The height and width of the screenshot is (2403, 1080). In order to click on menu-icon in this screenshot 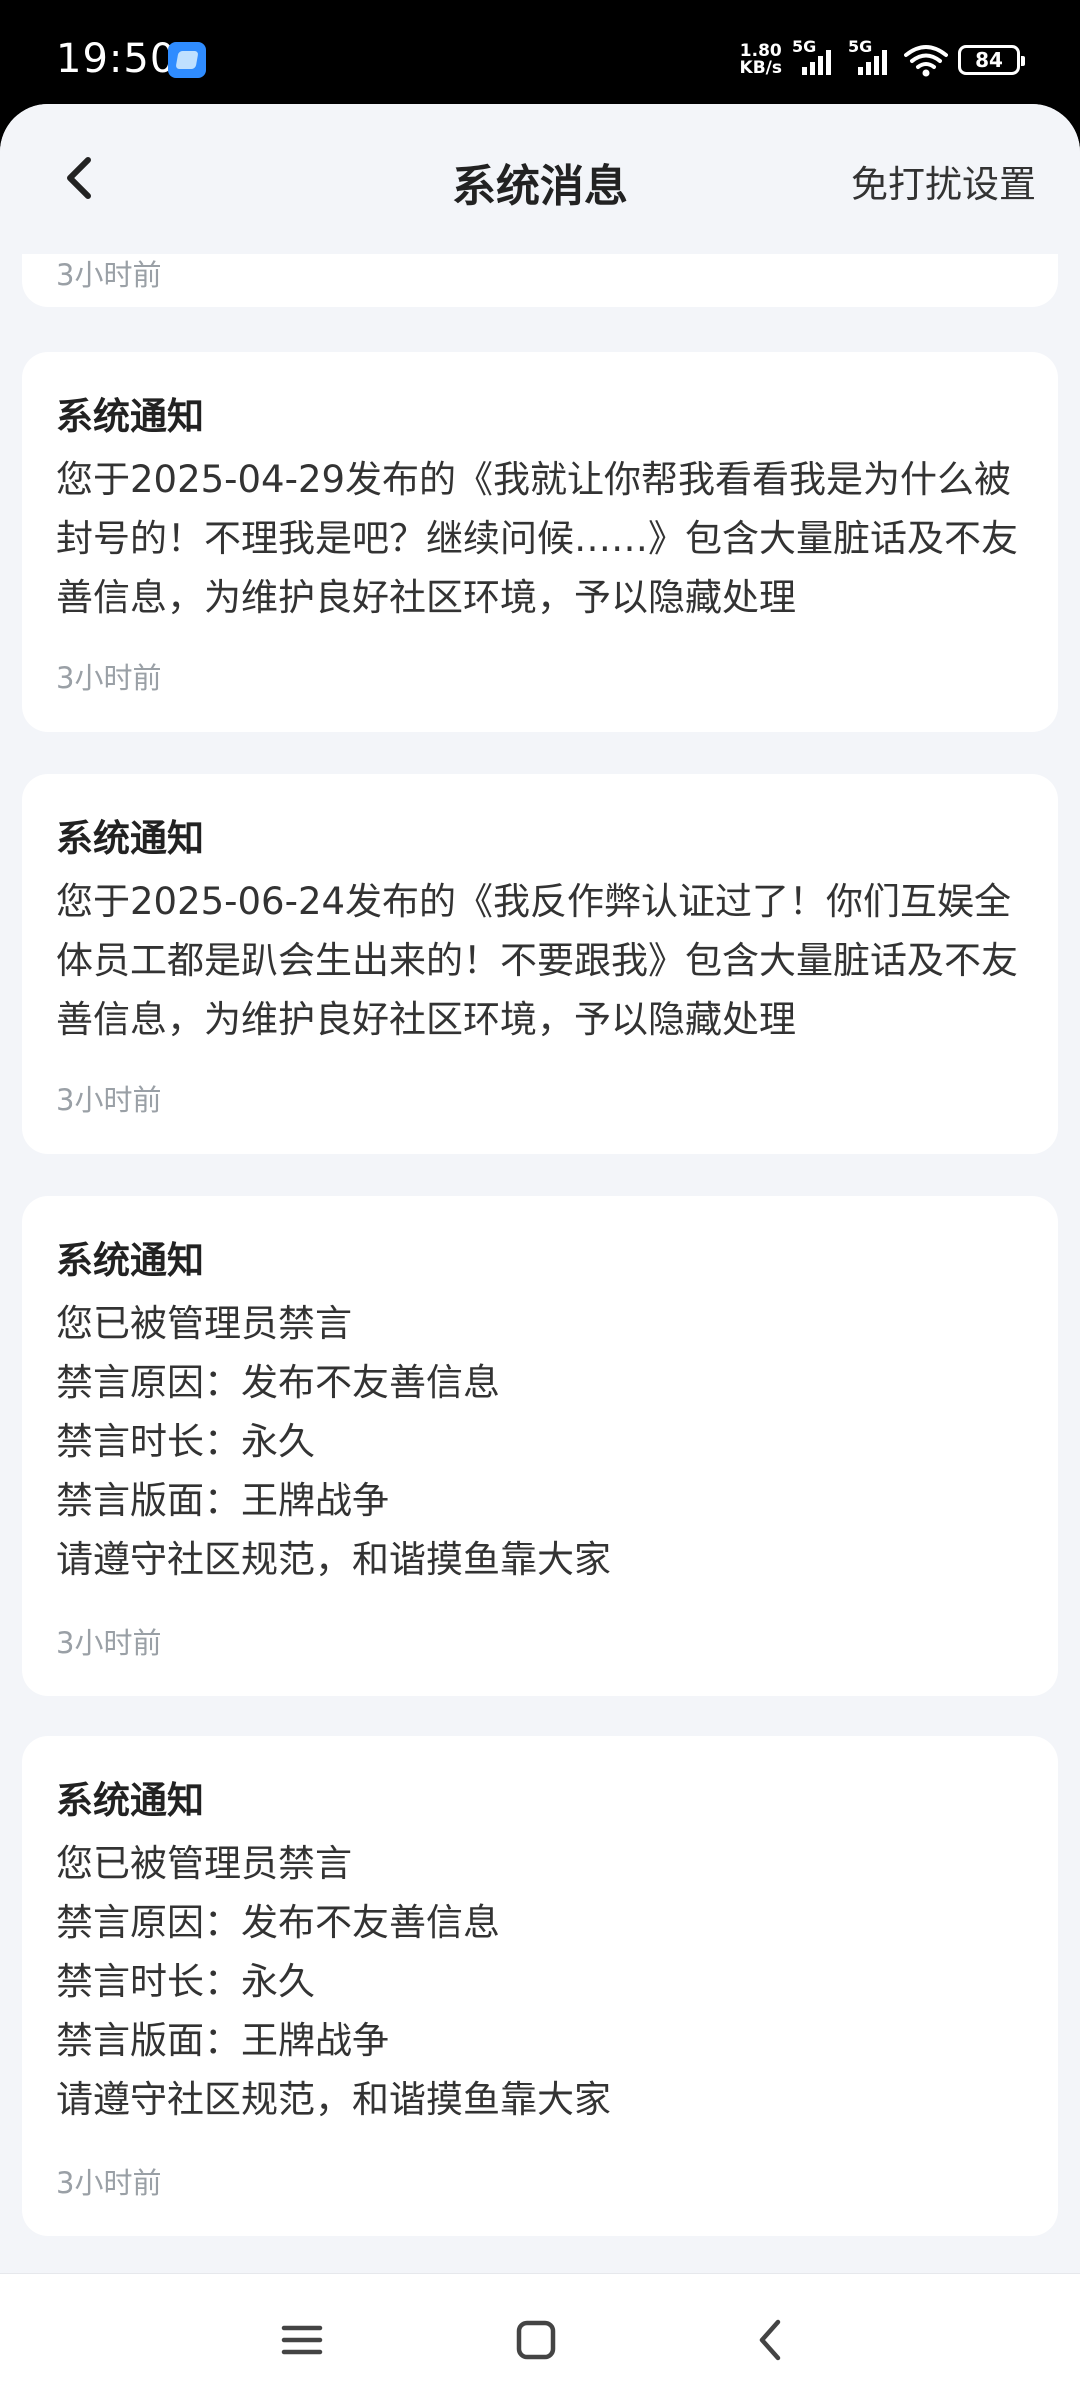, I will do `click(302, 2340)`.